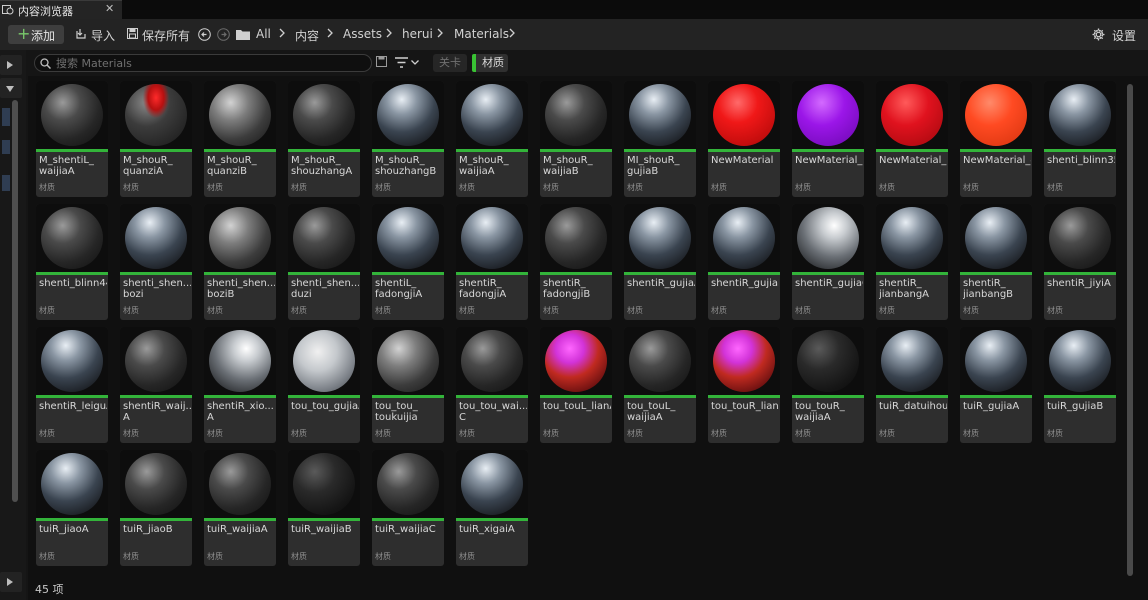 The height and width of the screenshot is (600, 1148). Describe the element at coordinates (324, 139) in the screenshot. I see `asset-tile: M_shouR_ shouzhangA 材质` at that location.